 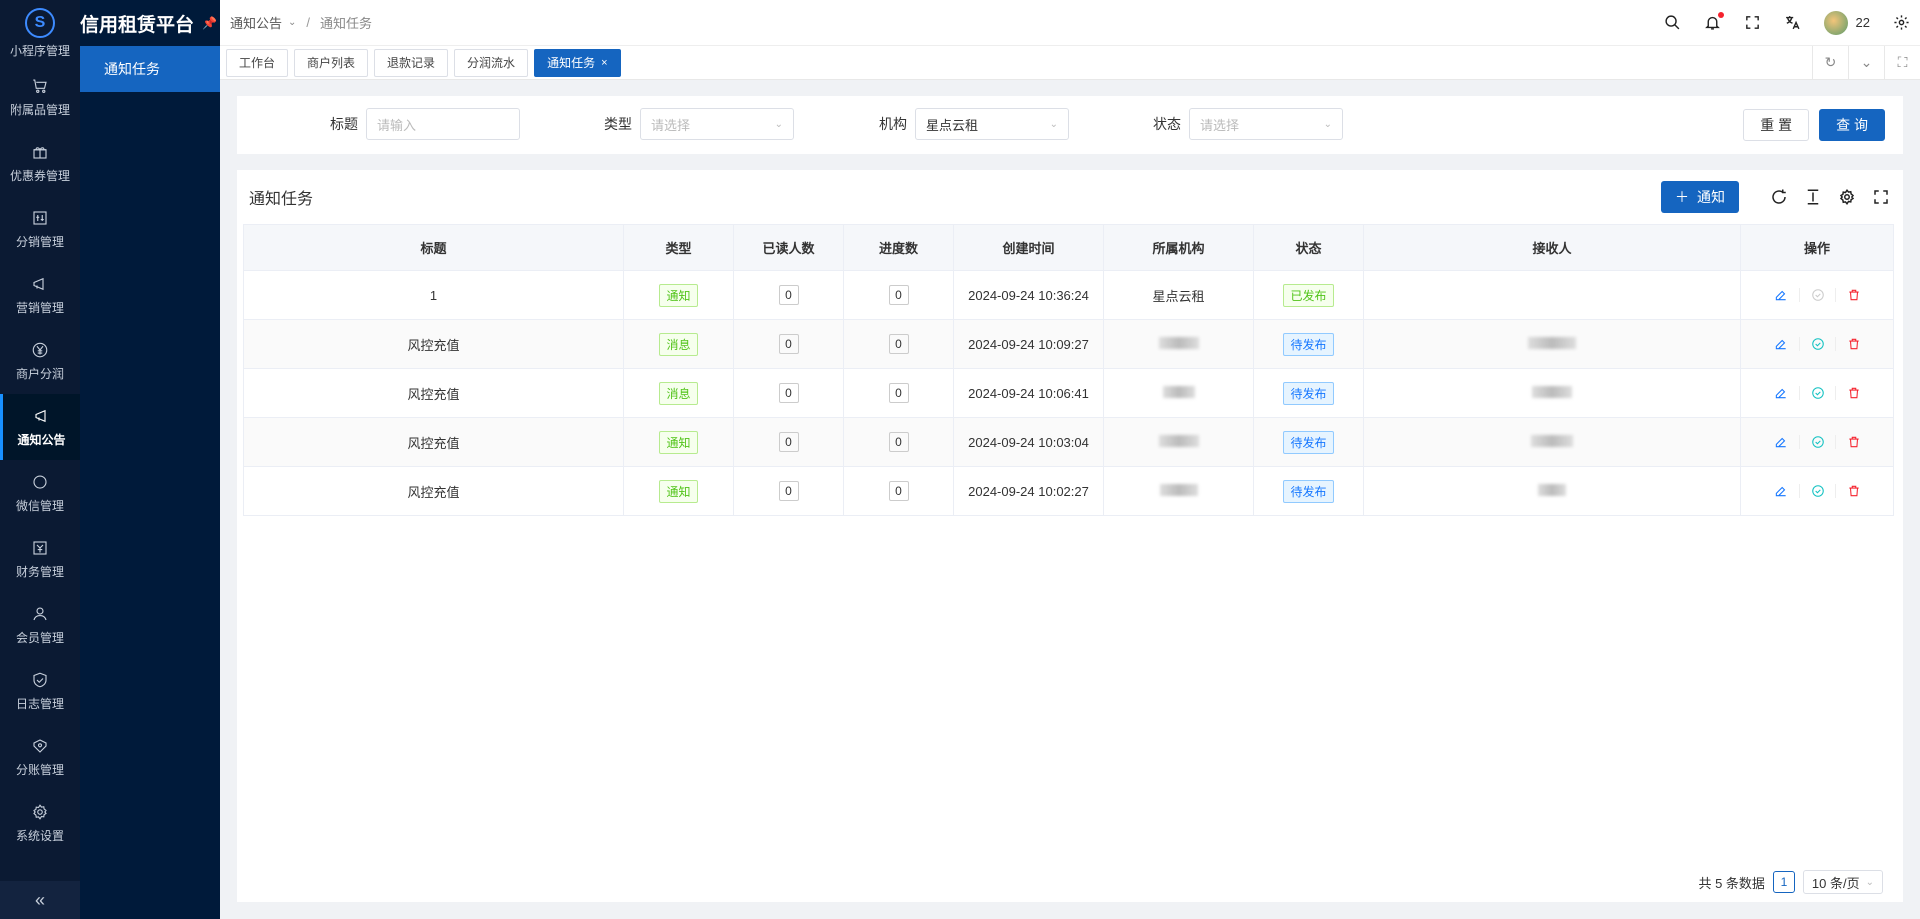 What do you see at coordinates (678, 344) in the screenshot?
I see `type-tag: 消息` at bounding box center [678, 344].